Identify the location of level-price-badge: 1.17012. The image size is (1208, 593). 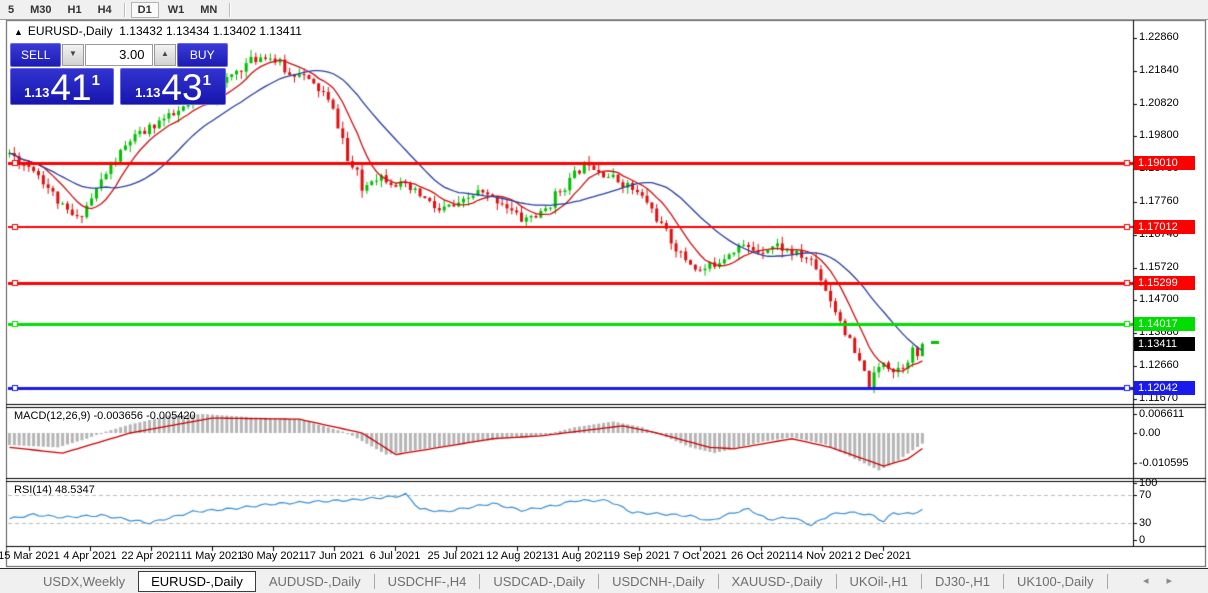
(1164, 227).